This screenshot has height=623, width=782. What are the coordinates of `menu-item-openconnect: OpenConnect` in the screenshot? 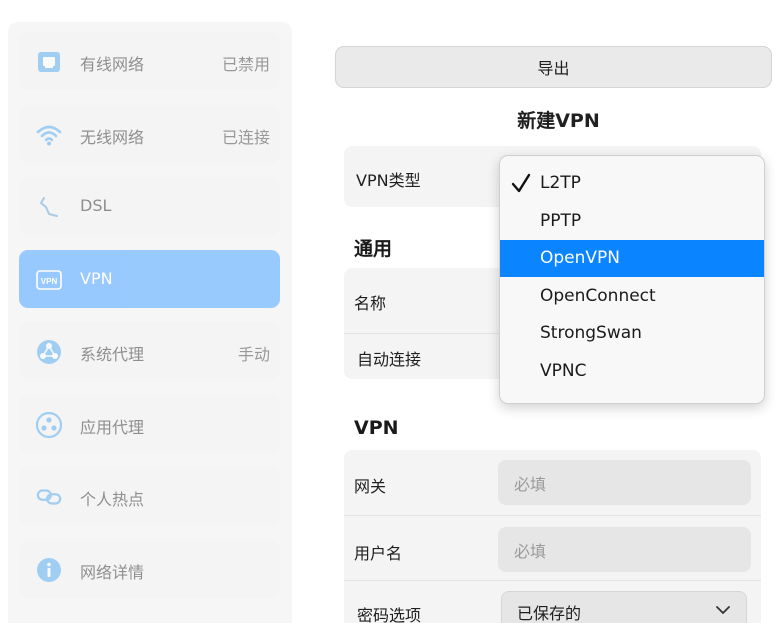 It's located at (632, 296).